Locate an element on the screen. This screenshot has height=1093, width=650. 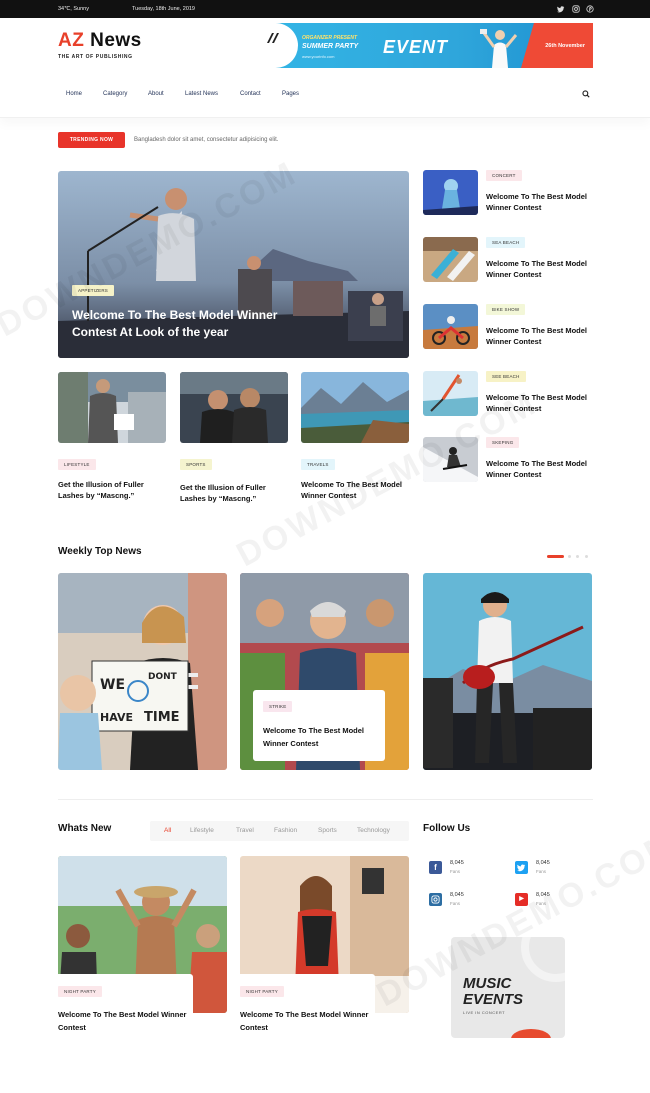
tab-lifestyle: Lifestyle is located at coordinates (202, 830).